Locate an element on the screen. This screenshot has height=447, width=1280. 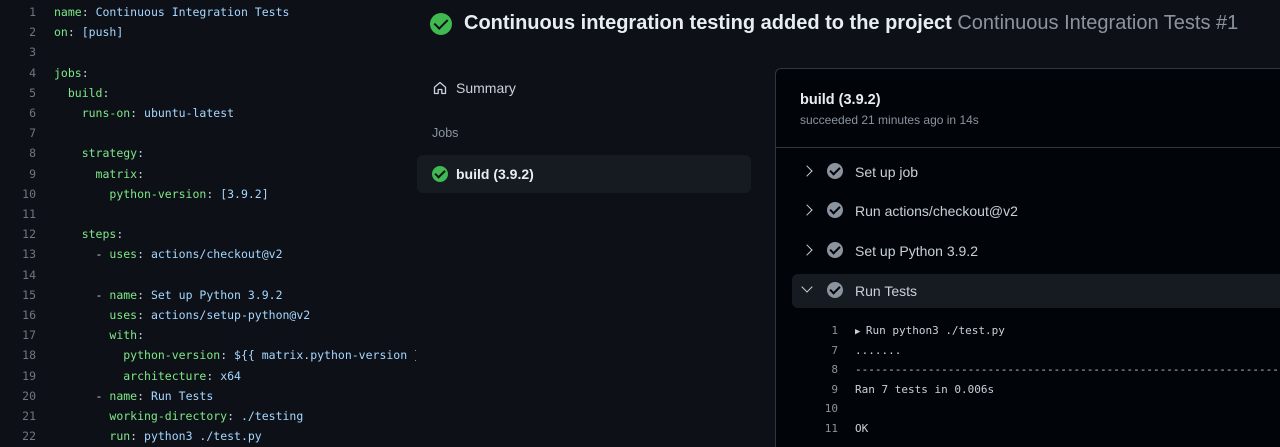
step-row: Set up job is located at coordinates (1036, 172).